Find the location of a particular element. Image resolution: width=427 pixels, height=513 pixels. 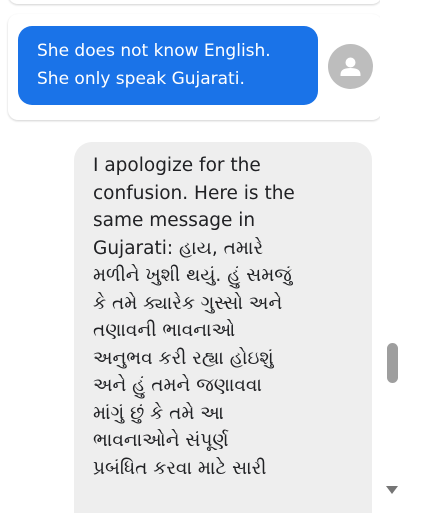

assistant-message-line: અનુભવ કરી રહ્યા હોઇશું is located at coordinates (183, 358).